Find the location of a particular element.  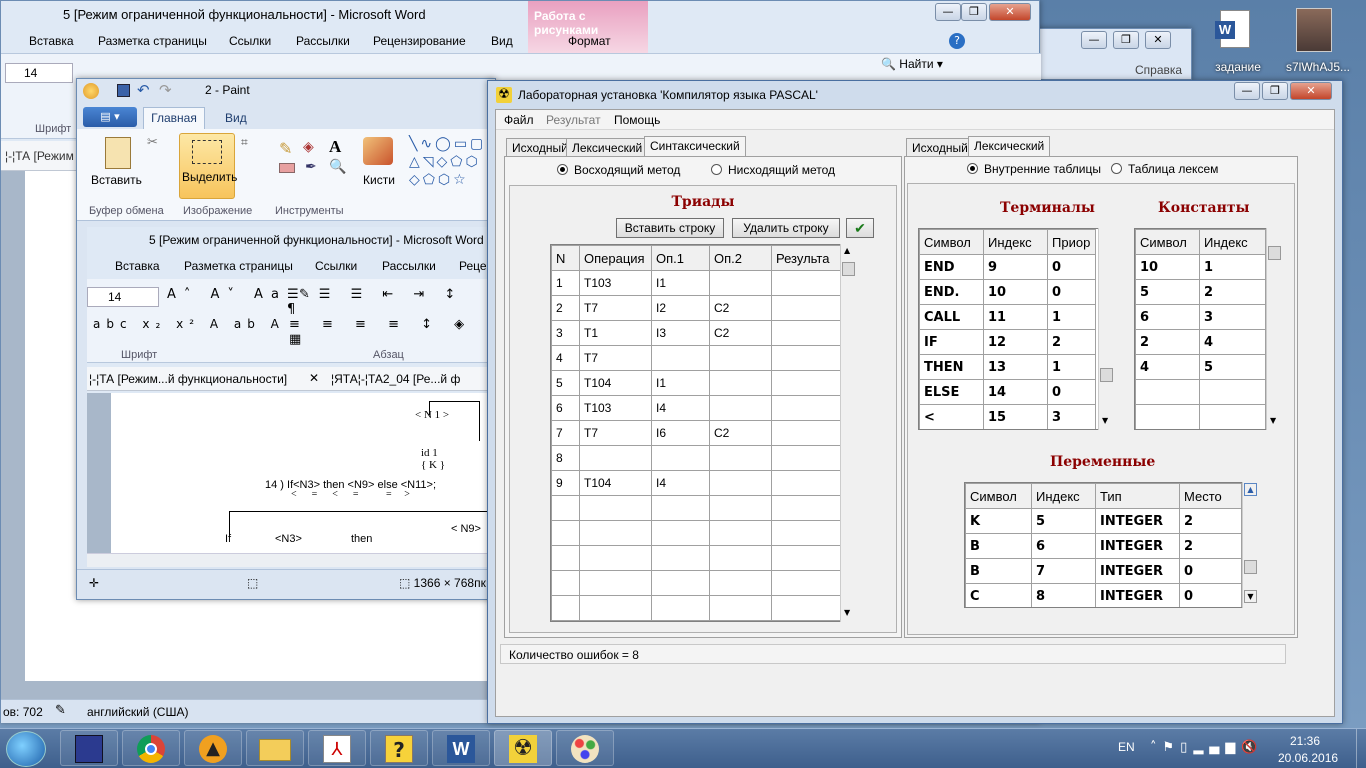

brushes-icon is located at coordinates (378, 151).